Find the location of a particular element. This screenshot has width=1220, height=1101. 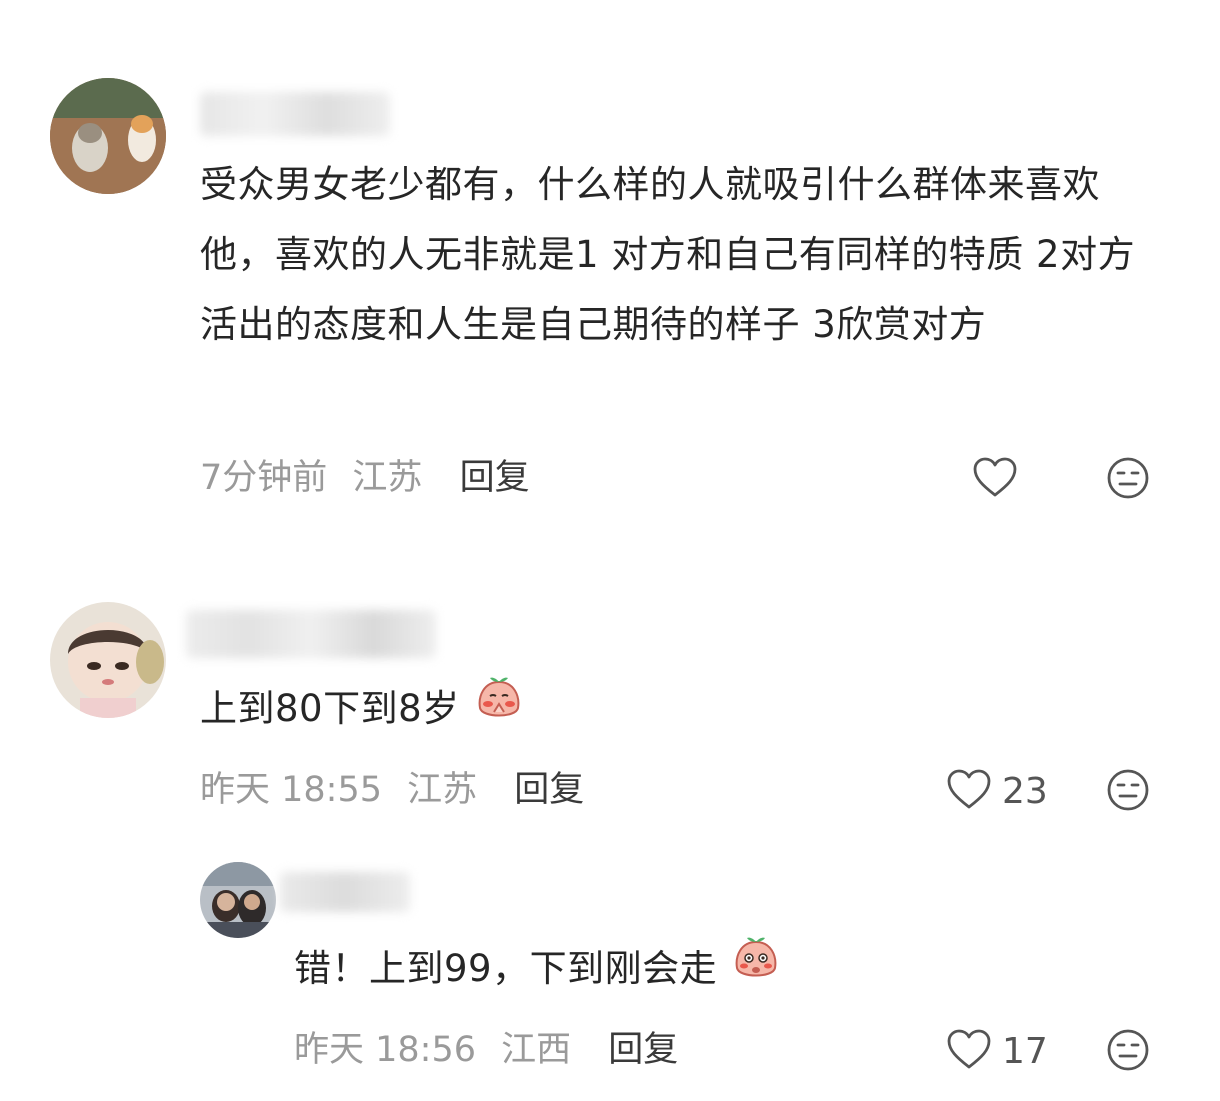

like-count: 17 is located at coordinates (1025, 1051).